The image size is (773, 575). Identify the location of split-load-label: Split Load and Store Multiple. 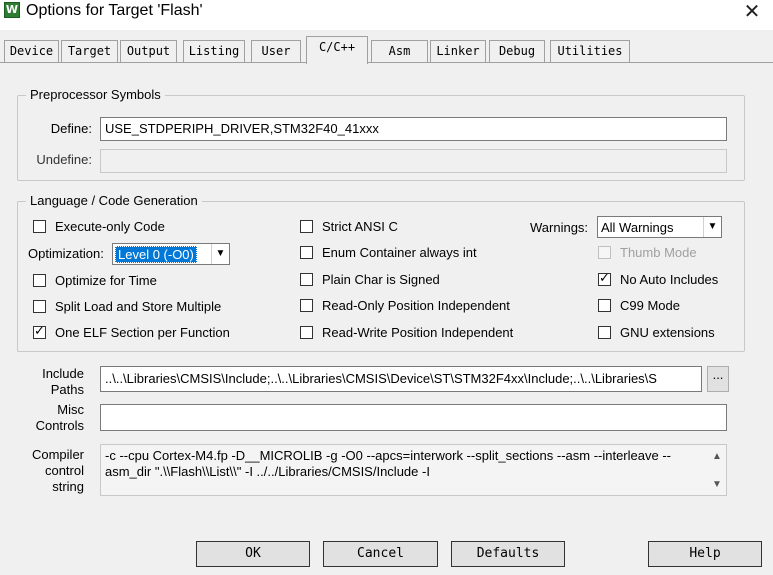
(138, 306).